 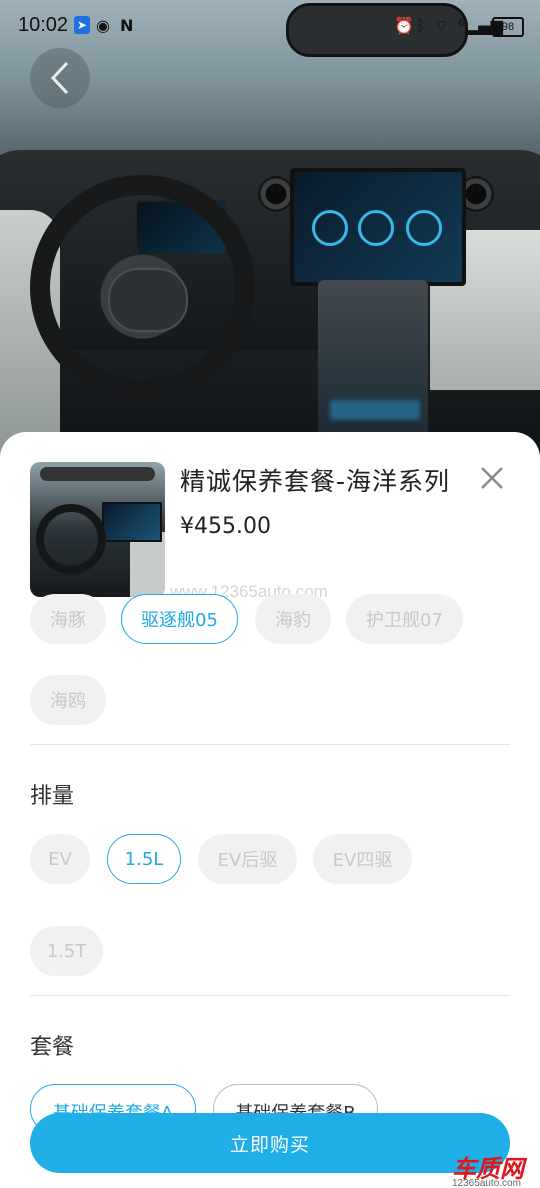 What do you see at coordinates (68, 619) in the screenshot?
I see `model-option-chip: 海豚` at bounding box center [68, 619].